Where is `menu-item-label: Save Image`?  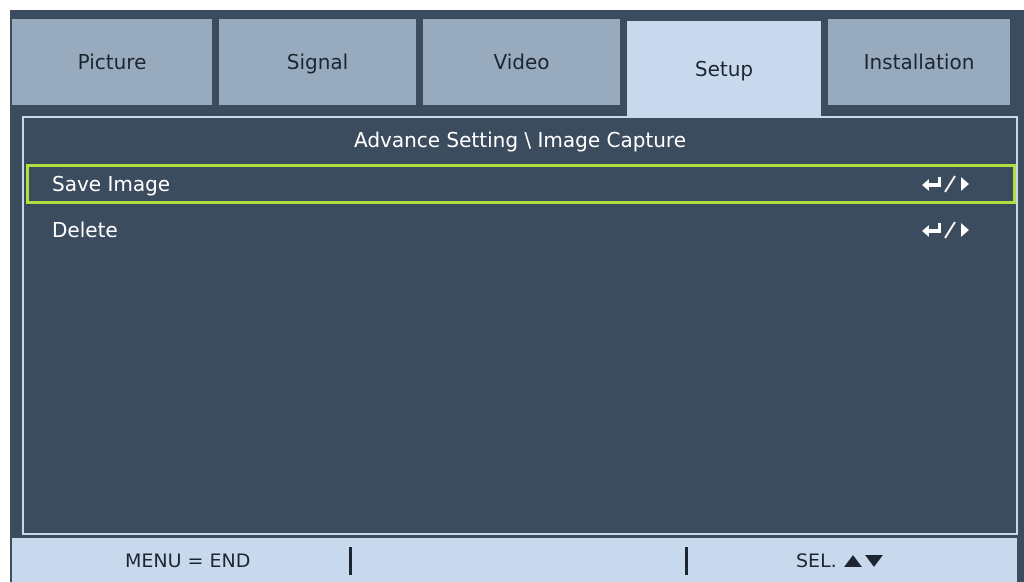
menu-item-label: Save Image is located at coordinates (111, 184).